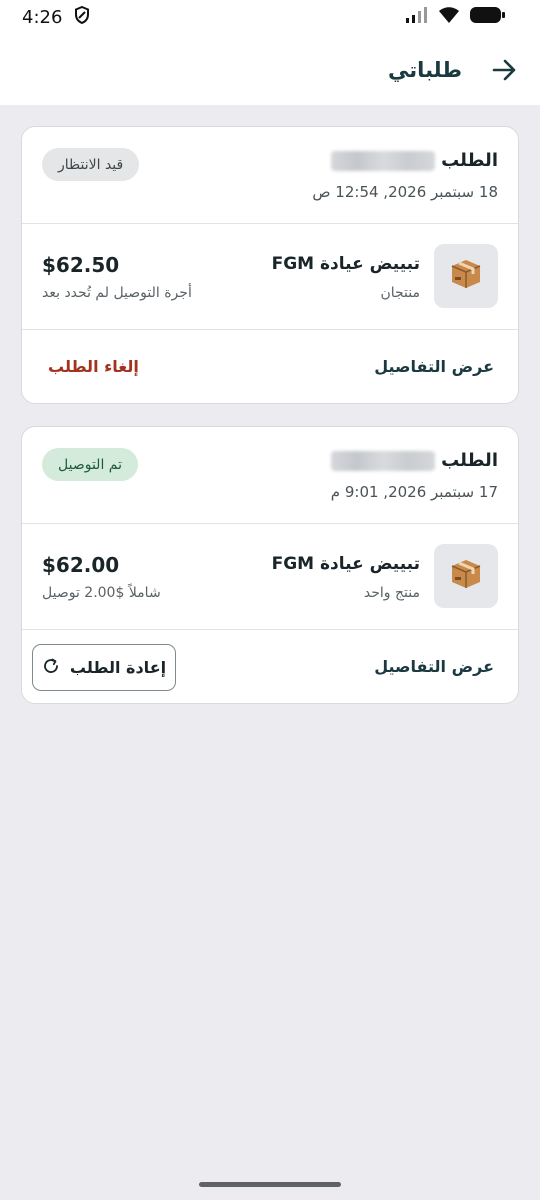  What do you see at coordinates (449, 17) in the screenshot?
I see `wifi-icon` at bounding box center [449, 17].